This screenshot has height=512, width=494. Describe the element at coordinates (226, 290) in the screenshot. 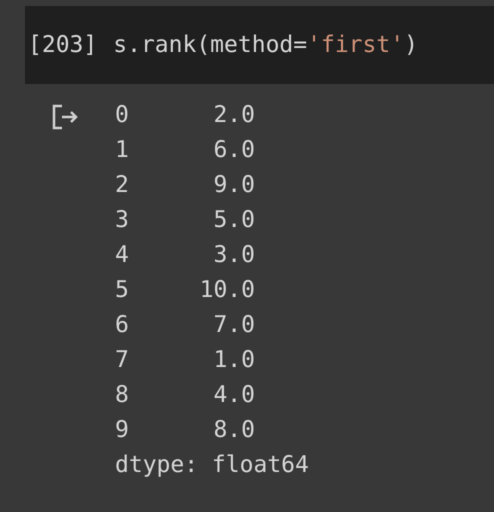

I see `value-text: 10.0` at that location.